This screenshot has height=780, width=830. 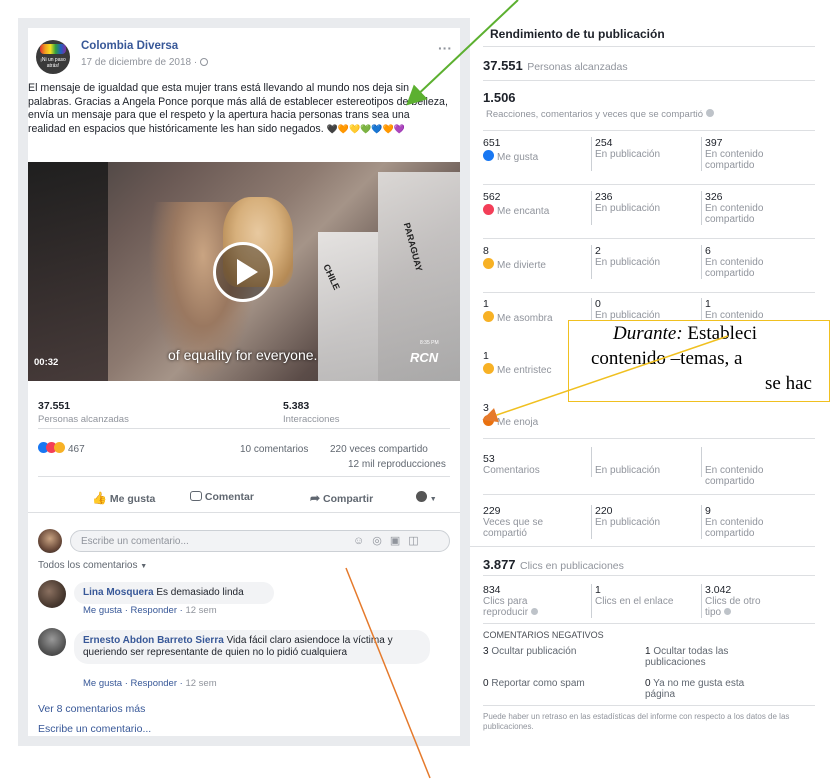 What do you see at coordinates (399, 541) in the screenshot?
I see `gif-icon: ▣` at bounding box center [399, 541].